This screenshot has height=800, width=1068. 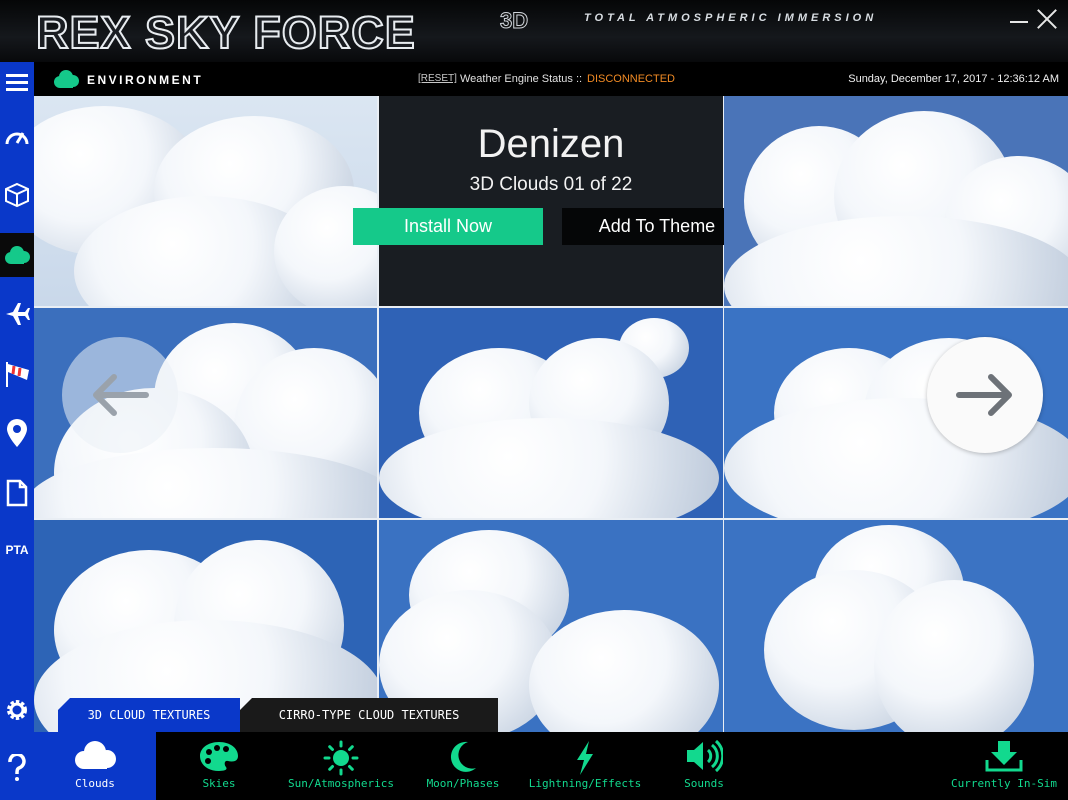 I want to click on speaker-icon, so click(x=705, y=756).